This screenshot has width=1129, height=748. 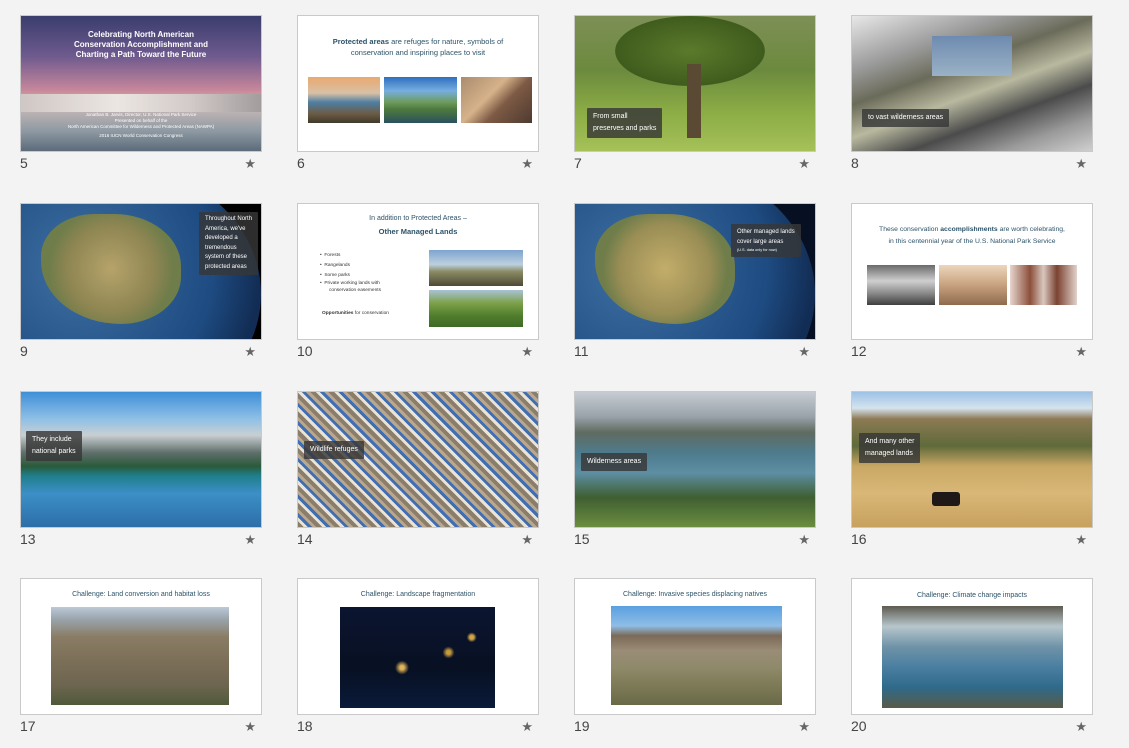 I want to click on slide-thumbnail-15: Wilderness areas 15 ★, so click(x=696, y=476).